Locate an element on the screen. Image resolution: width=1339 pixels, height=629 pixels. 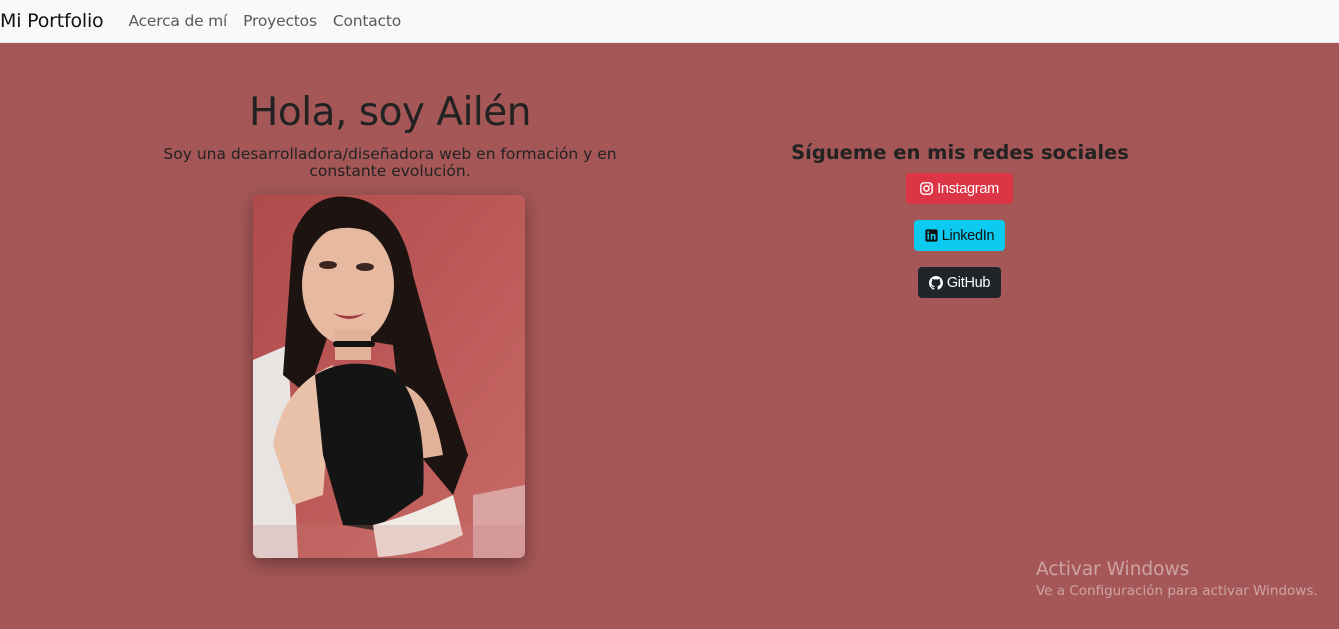
github-icon is located at coordinates (935, 282).